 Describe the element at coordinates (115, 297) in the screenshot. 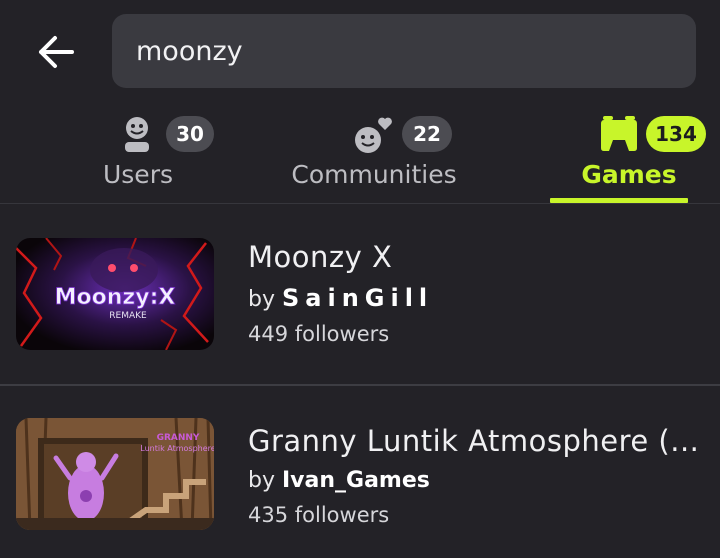

I see `svg-text: Moonzy:X` at that location.